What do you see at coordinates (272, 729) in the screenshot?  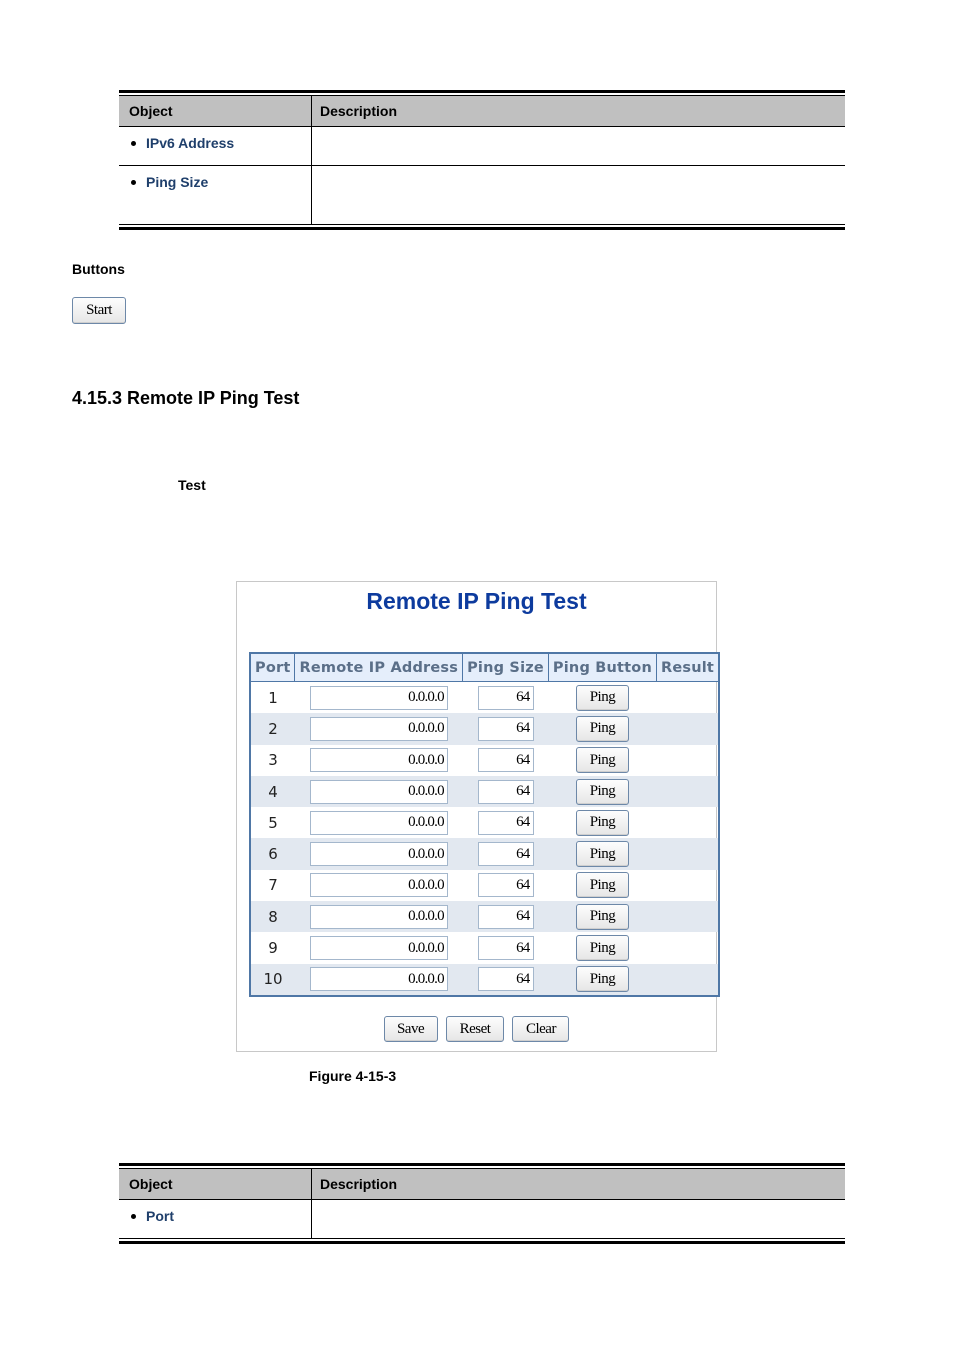 I see `port-number: 2` at bounding box center [272, 729].